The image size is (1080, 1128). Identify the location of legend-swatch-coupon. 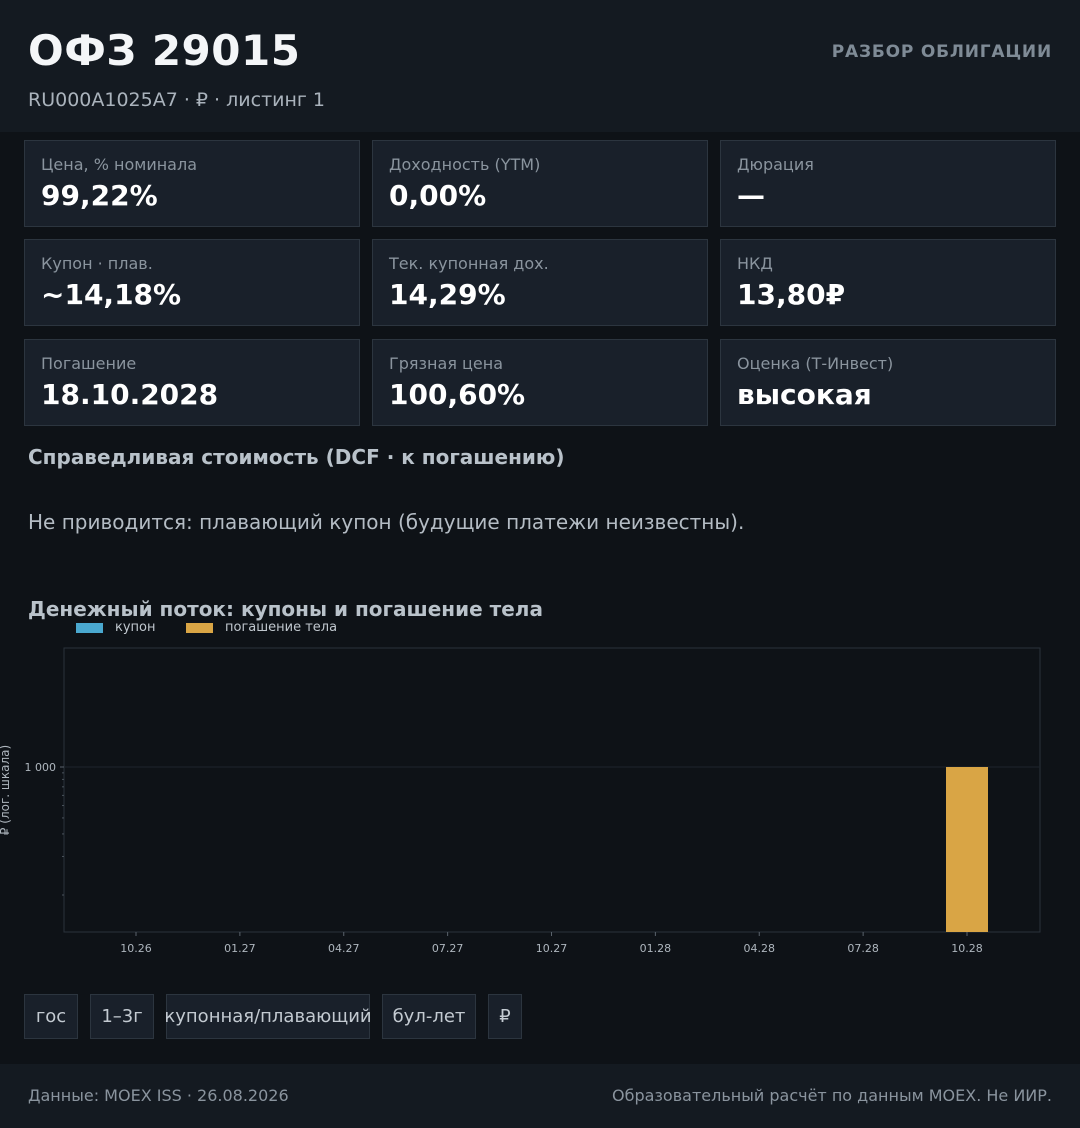
(89, 628).